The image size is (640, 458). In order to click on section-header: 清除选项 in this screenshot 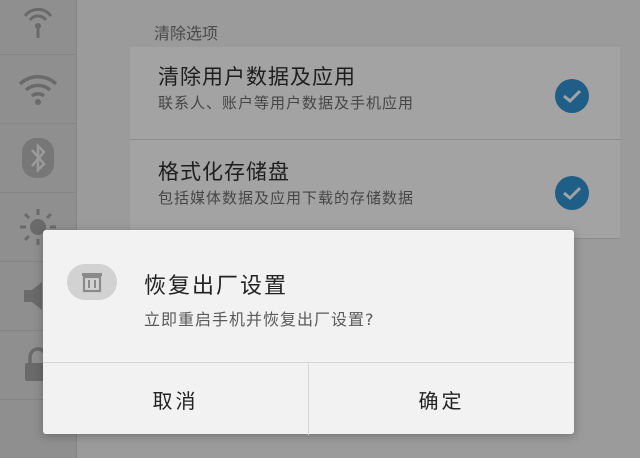, I will do `click(186, 33)`.